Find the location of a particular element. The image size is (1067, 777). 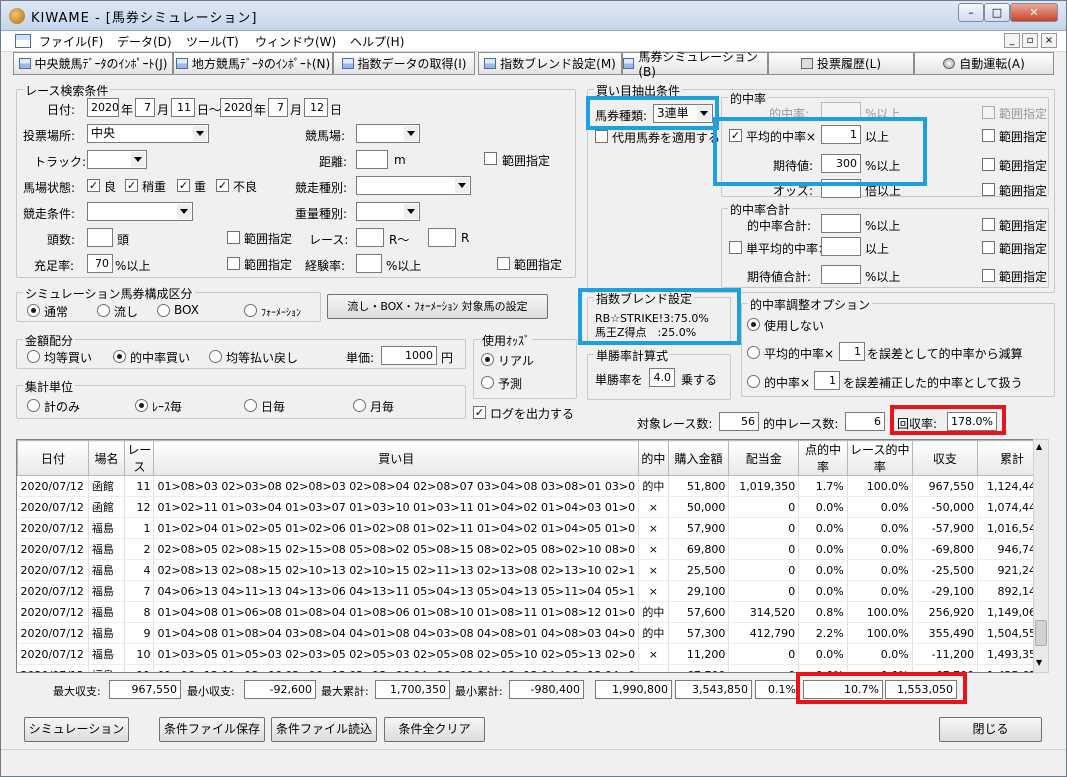

condition-checkbox-heavy: ✓ is located at coordinates (183, 185).